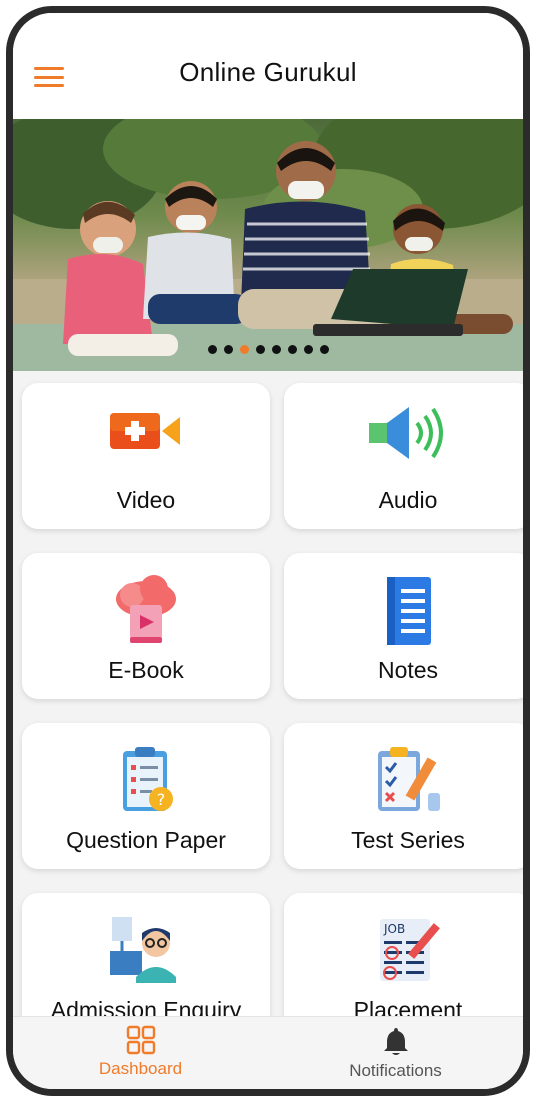 The height and width of the screenshot is (1104, 542). What do you see at coordinates (408, 840) in the screenshot?
I see `tile-label: Test Series` at bounding box center [408, 840].